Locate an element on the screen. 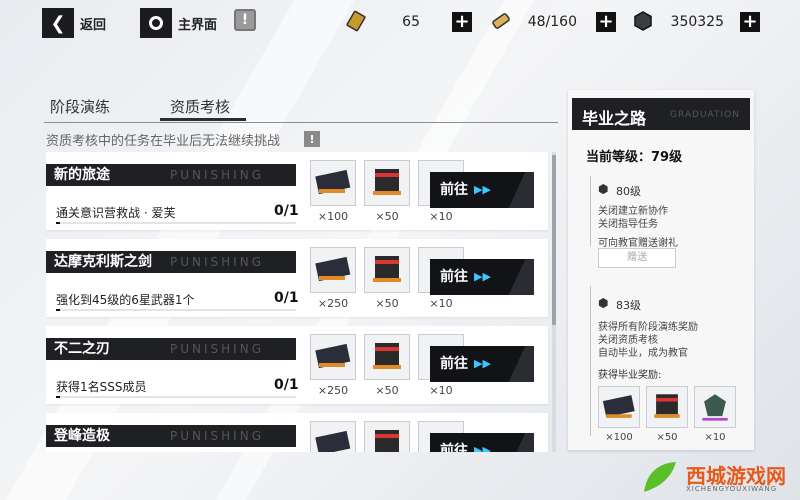 The height and width of the screenshot is (500, 800). home-button is located at coordinates (156, 23).